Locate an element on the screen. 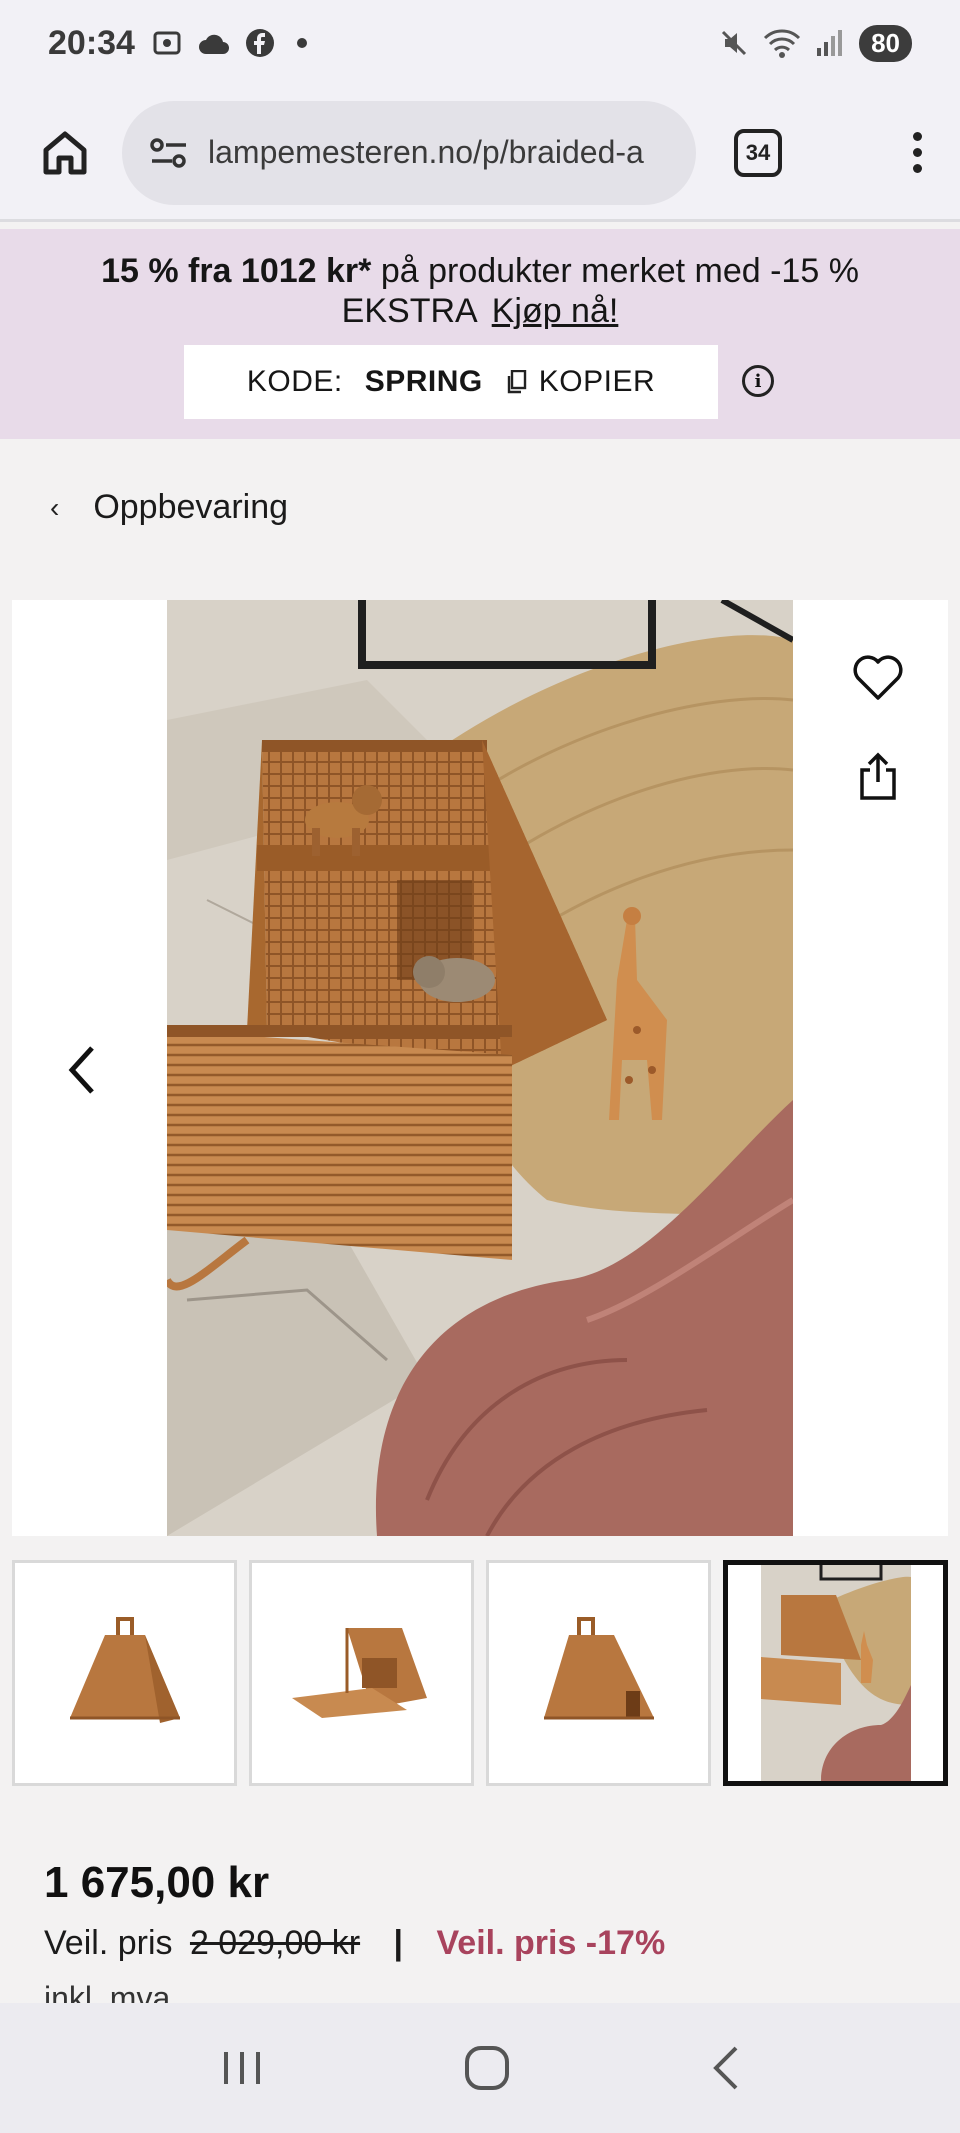  thumbnail-lifestyle is located at coordinates (835, 1673).